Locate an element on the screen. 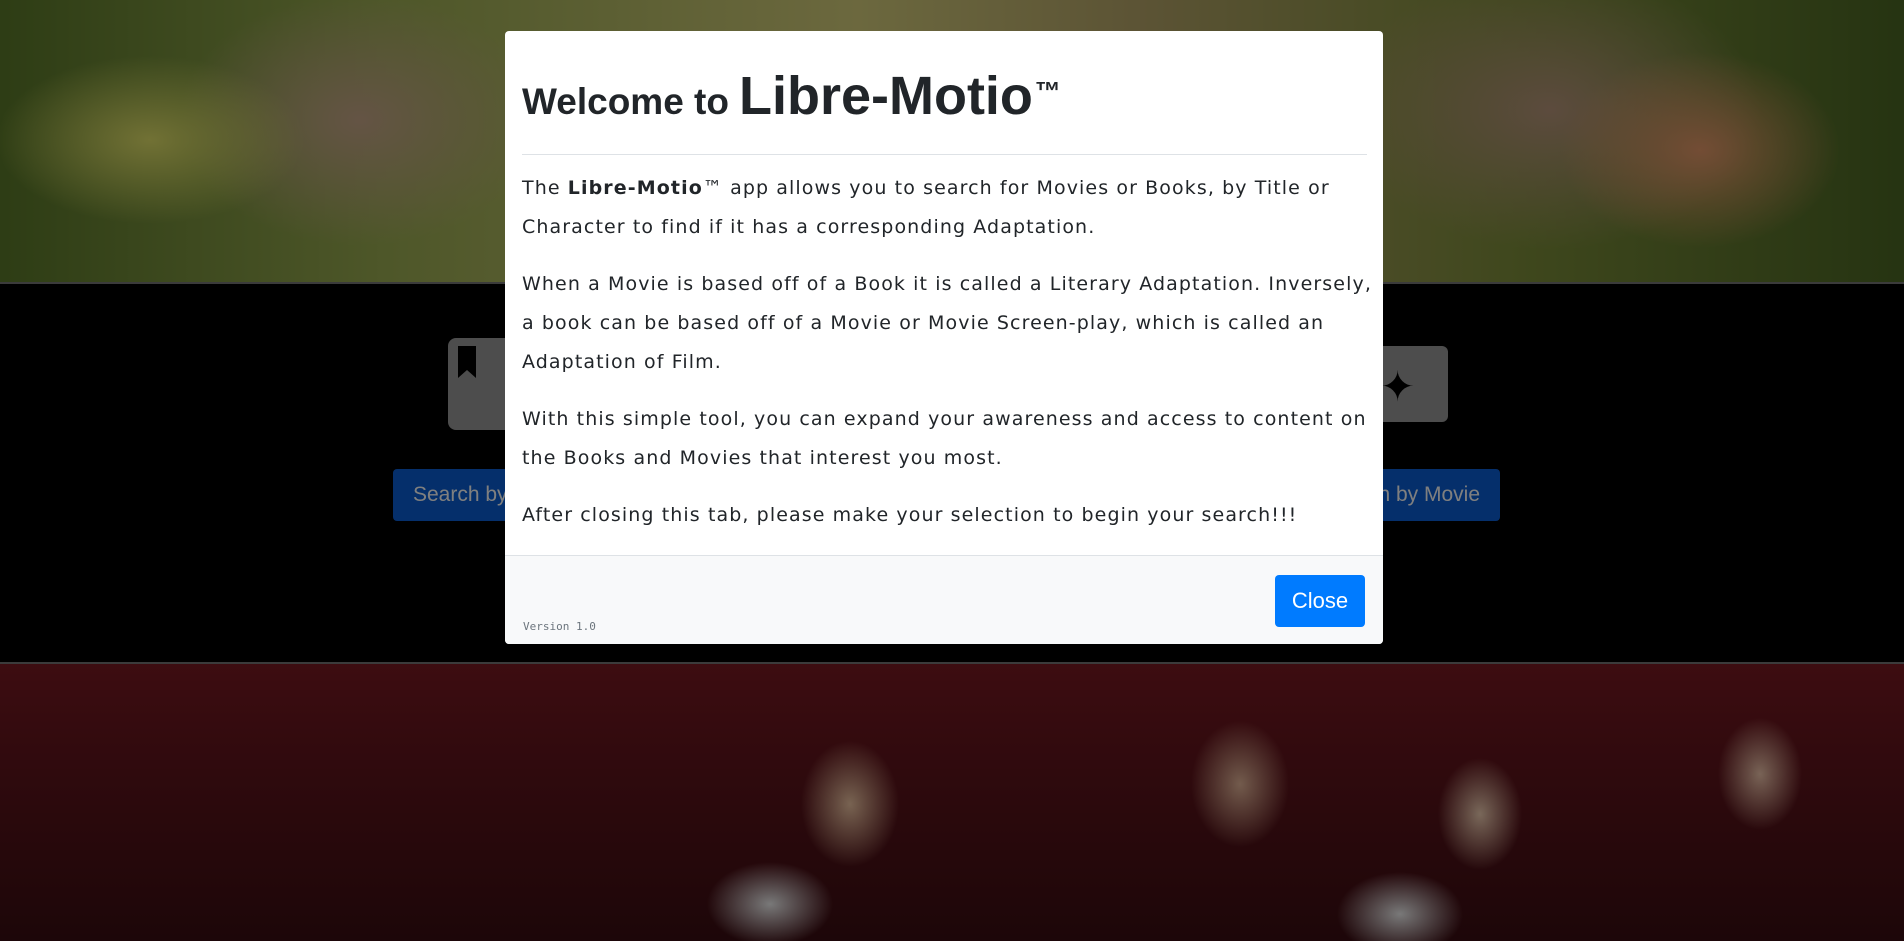  title-prefix: Welcome to is located at coordinates (625, 101).